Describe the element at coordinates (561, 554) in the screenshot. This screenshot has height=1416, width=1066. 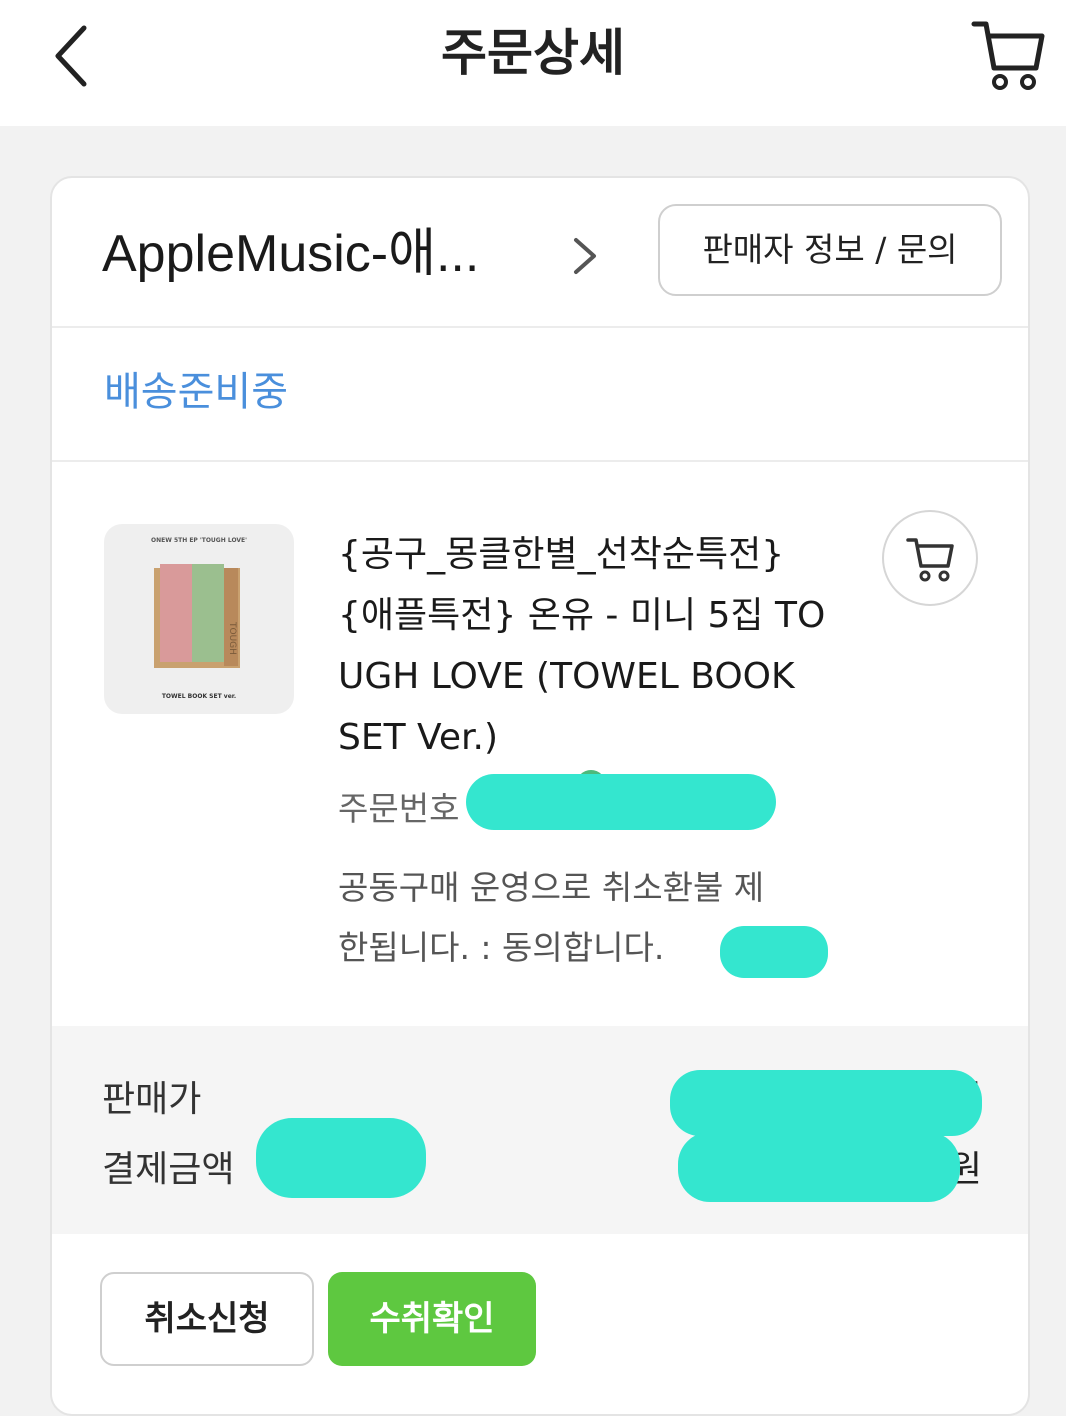
I see `product-title-line: {공구_몽클한별_선착순특전}` at that location.